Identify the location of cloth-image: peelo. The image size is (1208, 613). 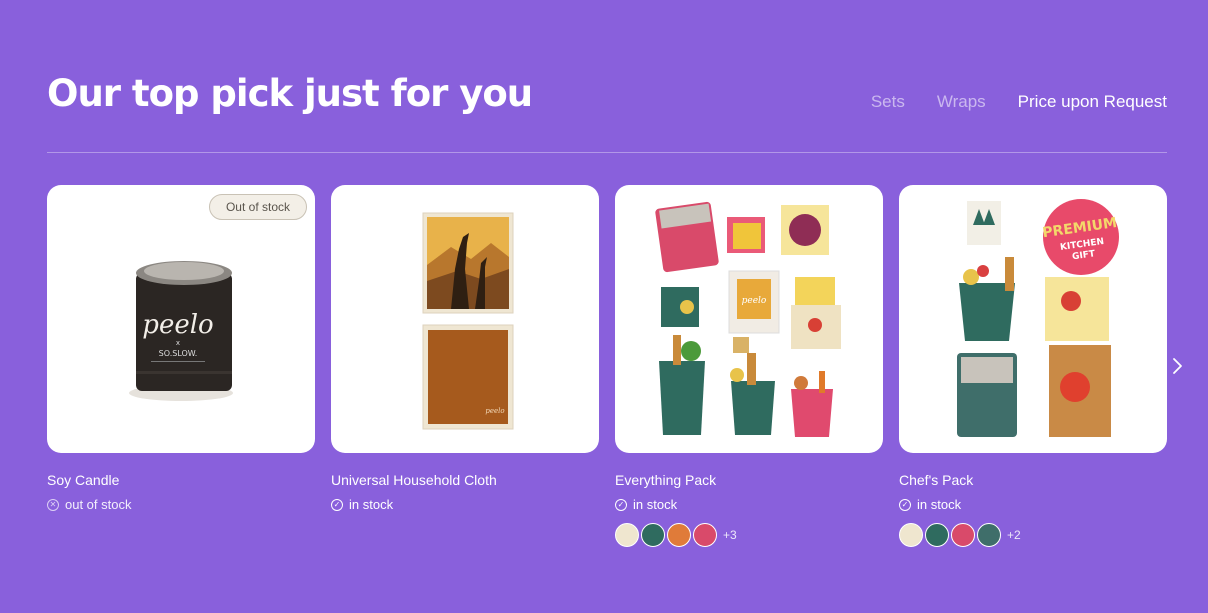
(468, 321).